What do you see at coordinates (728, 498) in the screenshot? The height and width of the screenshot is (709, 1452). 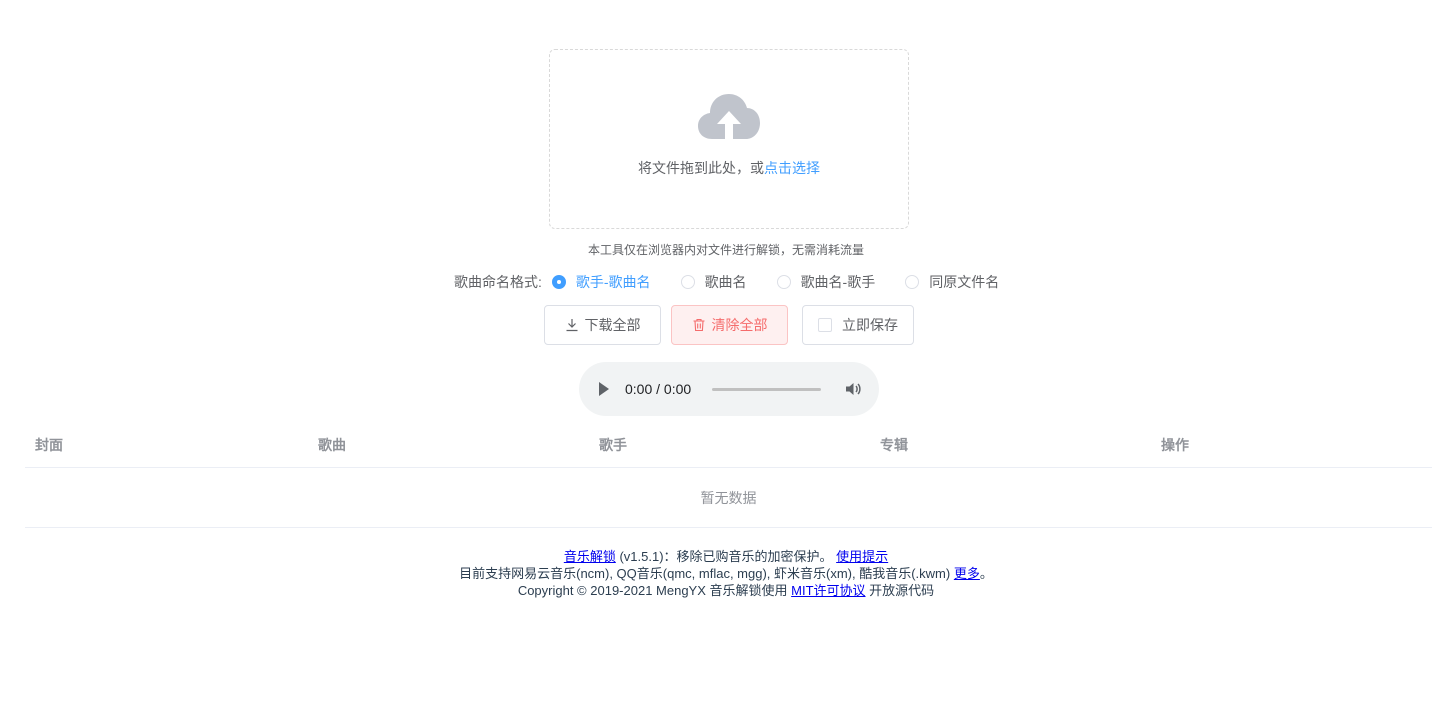 I see `table-empty-text: 暂无数据` at bounding box center [728, 498].